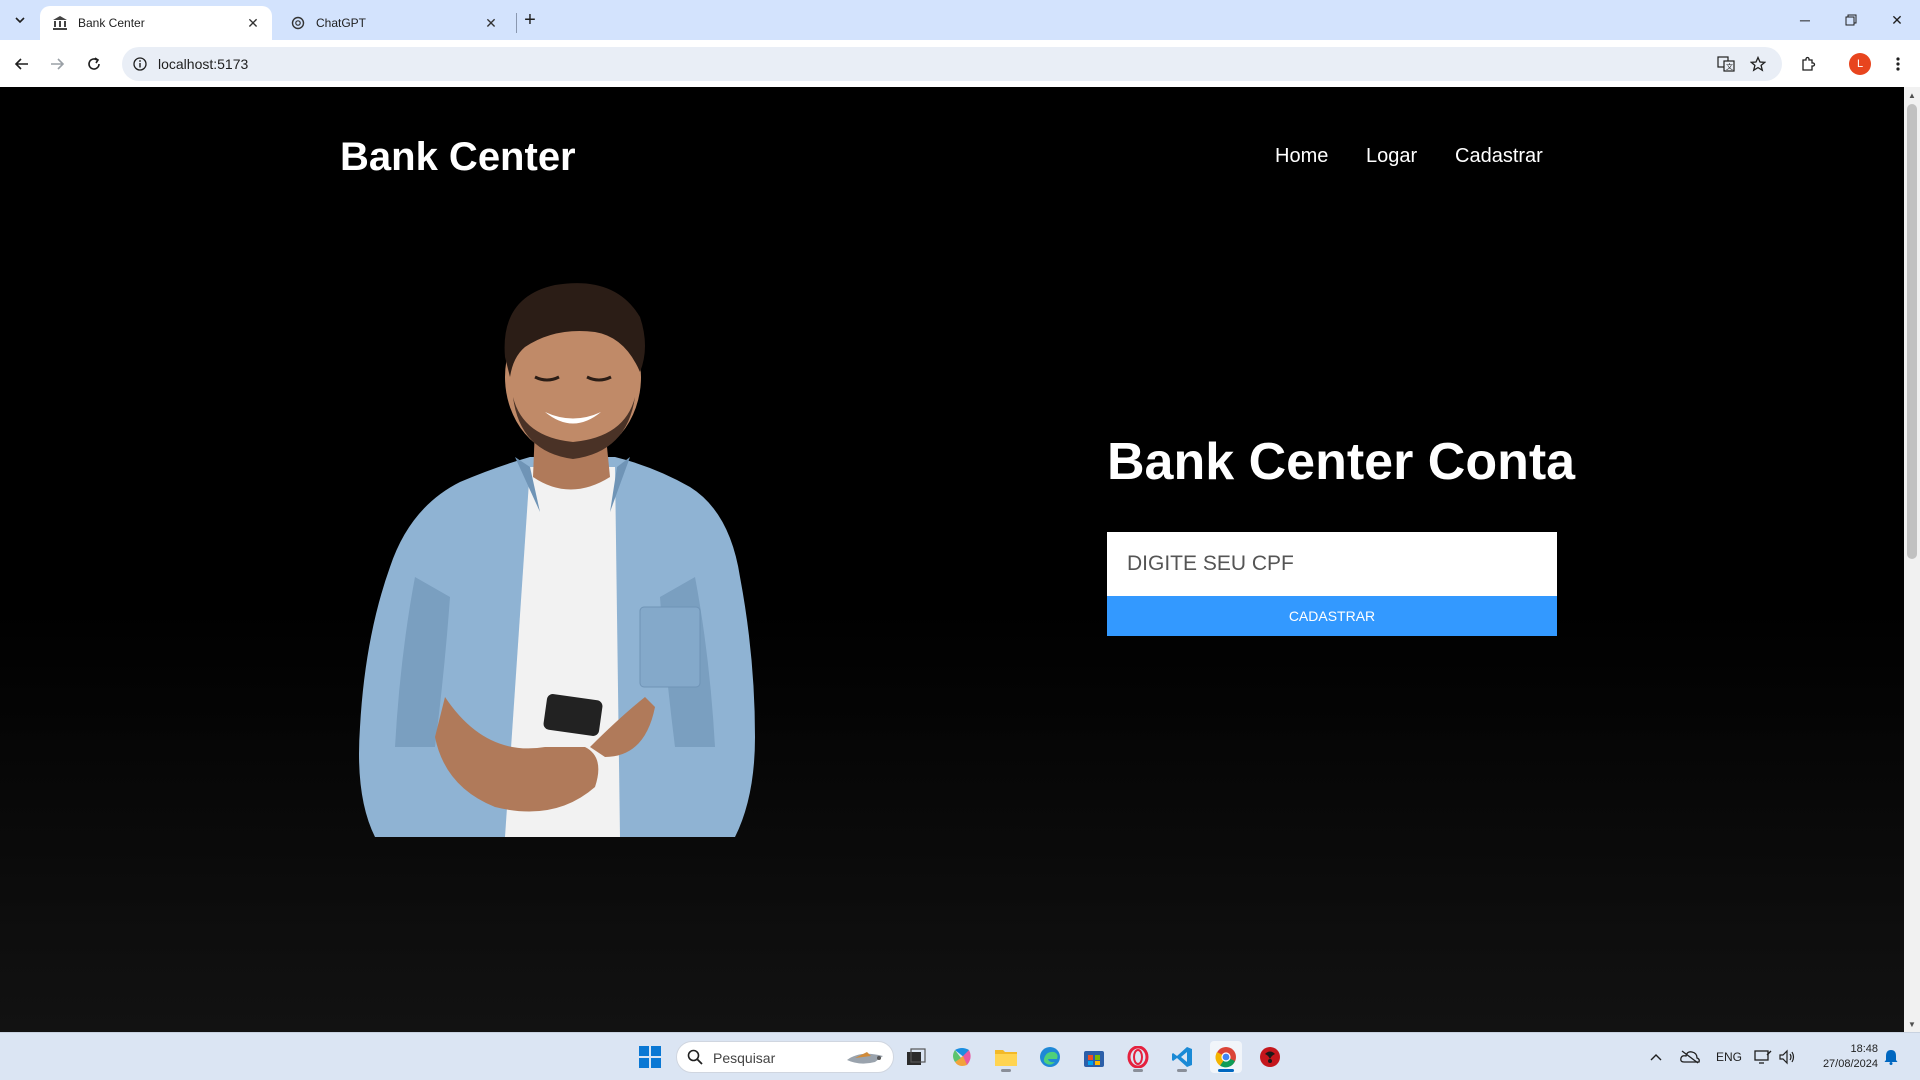 Image resolution: width=1920 pixels, height=1080 pixels. Describe the element at coordinates (960, 20) in the screenshot. I see `browser-tab-strip: Bank Center ✕ ChatGPT ✕ + ─ ✕` at that location.